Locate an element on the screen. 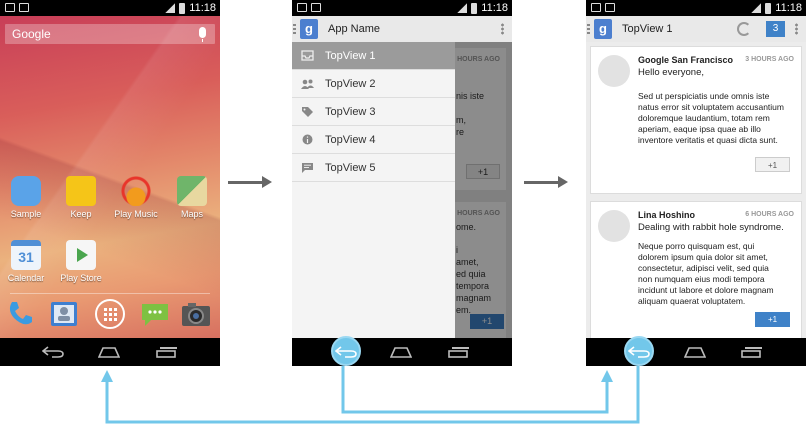 The image size is (806, 426). back-flow-line-home is located at coordinates (372, 395).